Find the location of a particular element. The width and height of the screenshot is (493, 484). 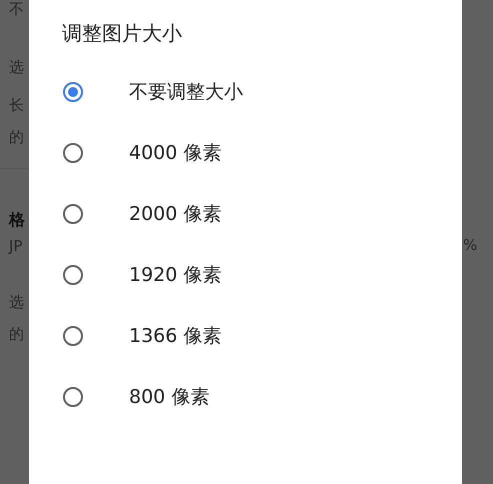

option-label: 1920 像素 is located at coordinates (175, 275).